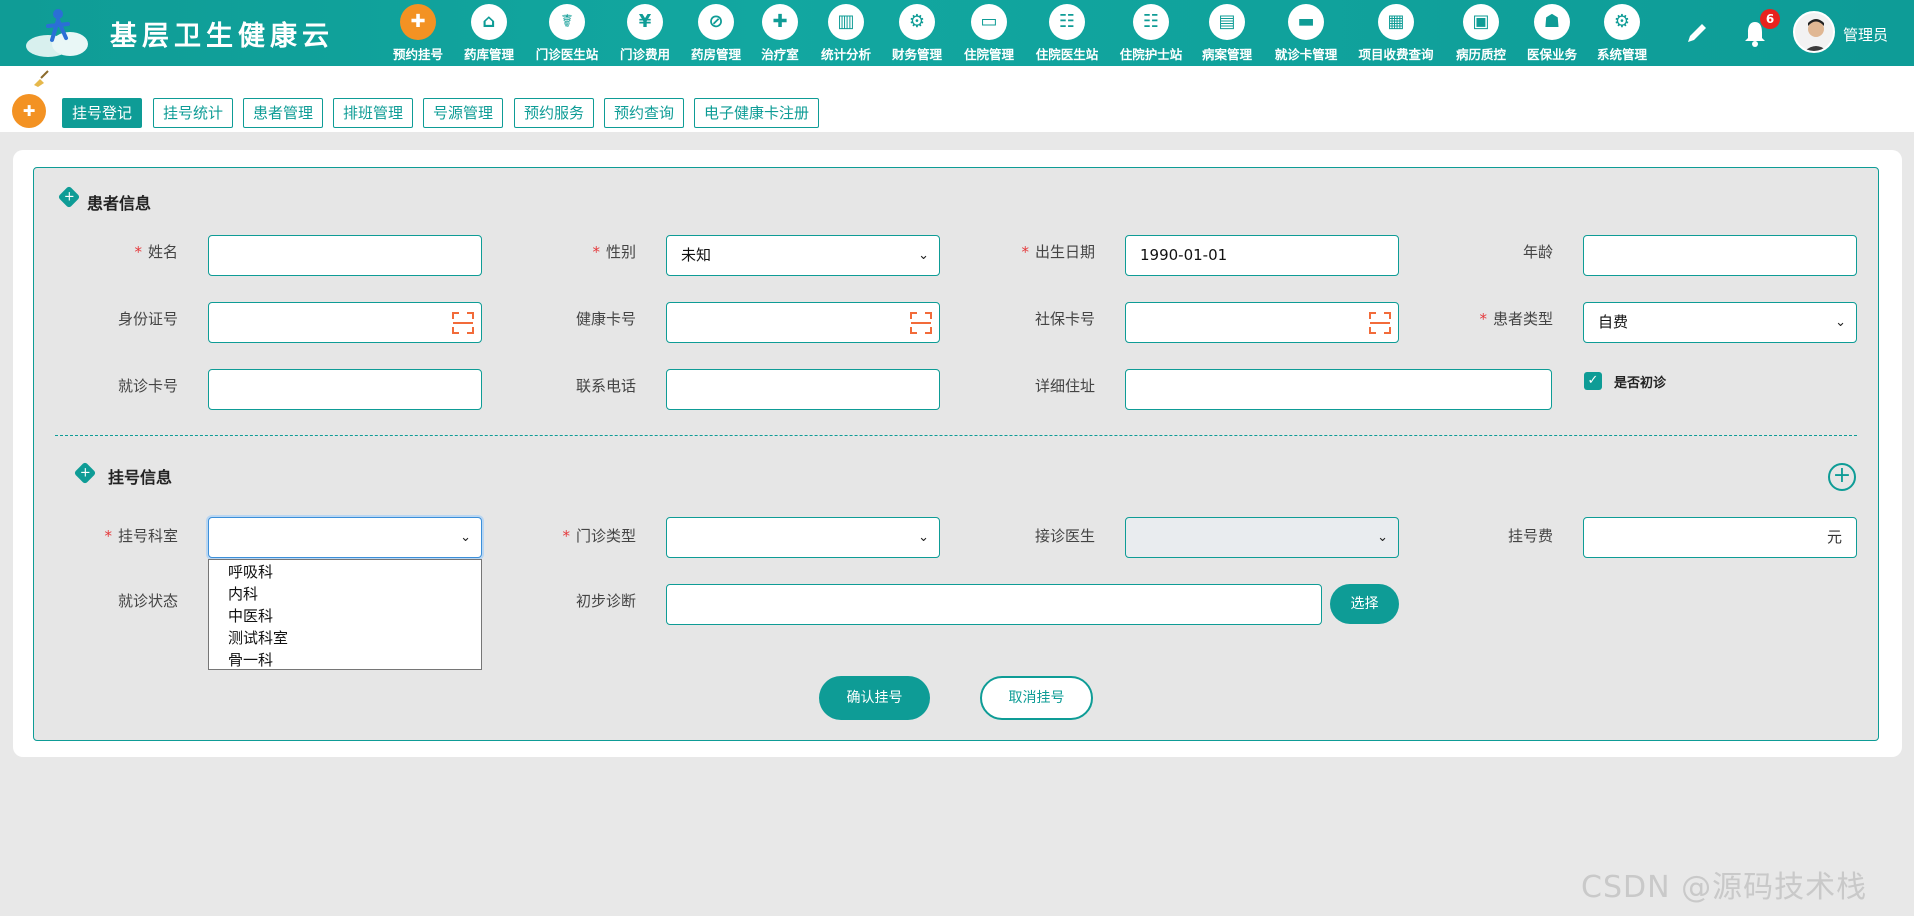 The width and height of the screenshot is (1914, 916). I want to click on patient-type-label: * 患者类型, so click(1516, 319).